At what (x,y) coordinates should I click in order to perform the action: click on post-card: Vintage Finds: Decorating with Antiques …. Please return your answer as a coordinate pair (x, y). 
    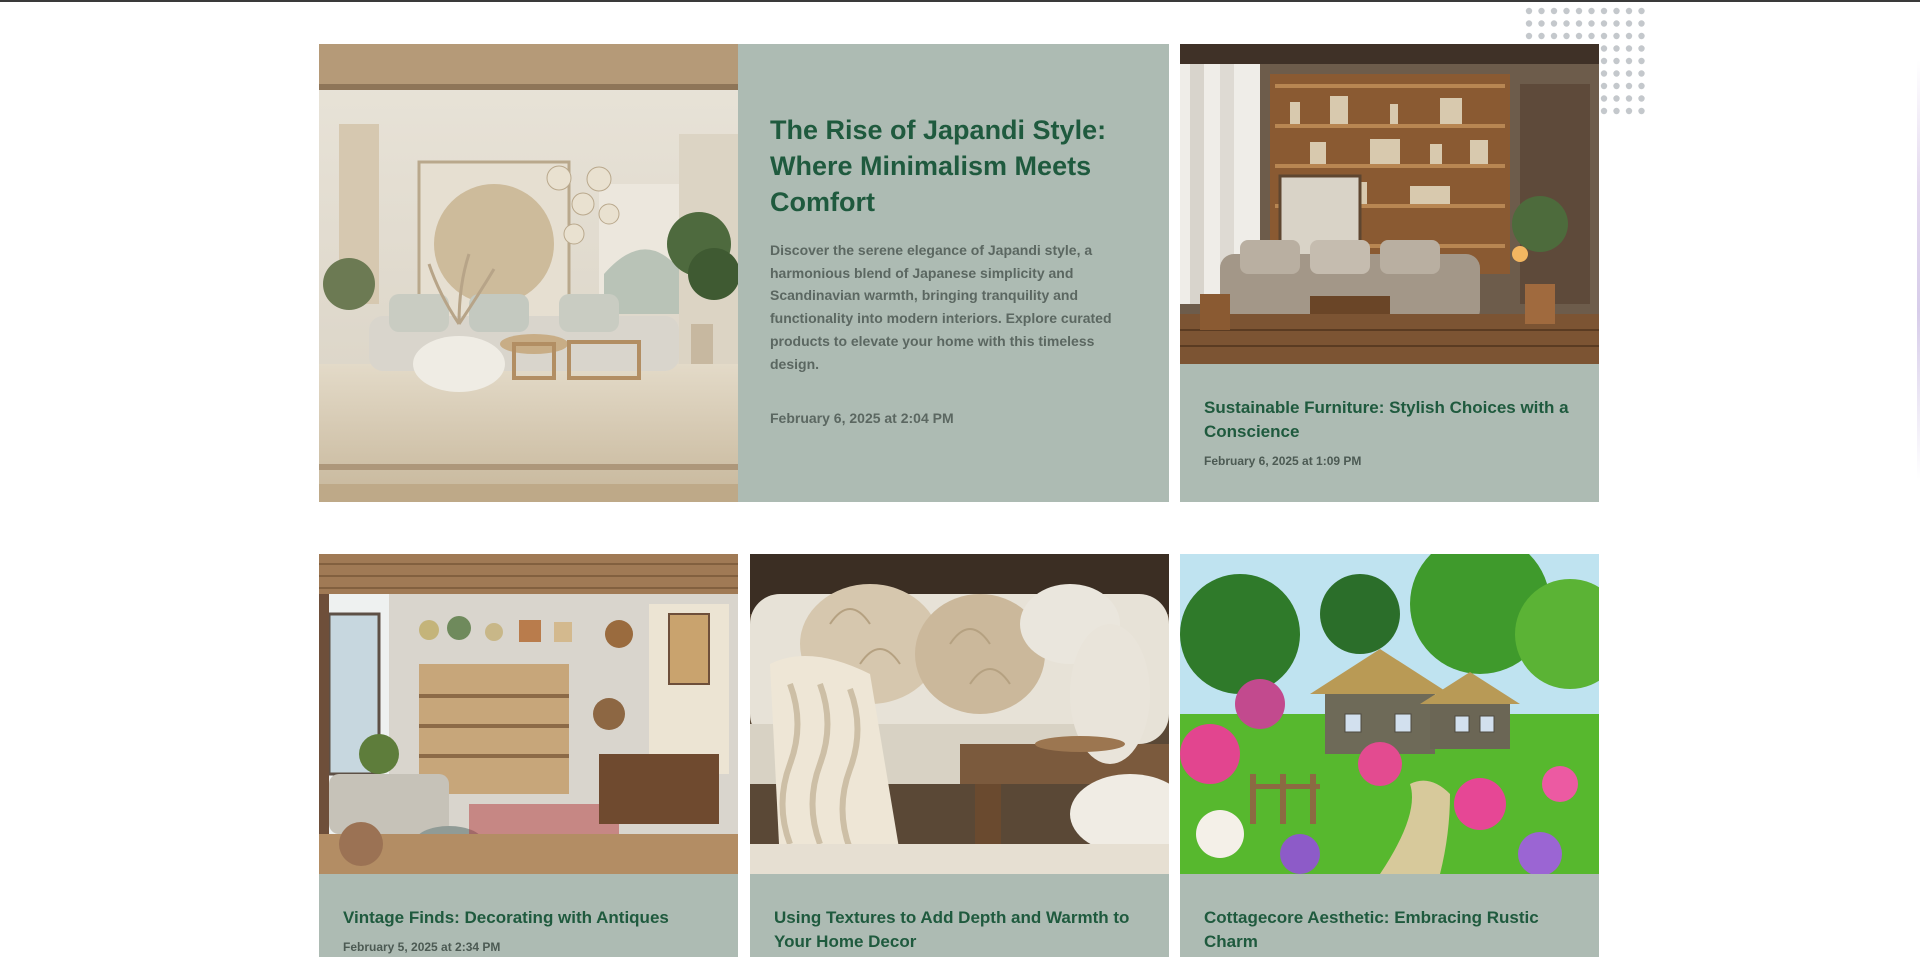
    Looking at the image, I should click on (528, 755).